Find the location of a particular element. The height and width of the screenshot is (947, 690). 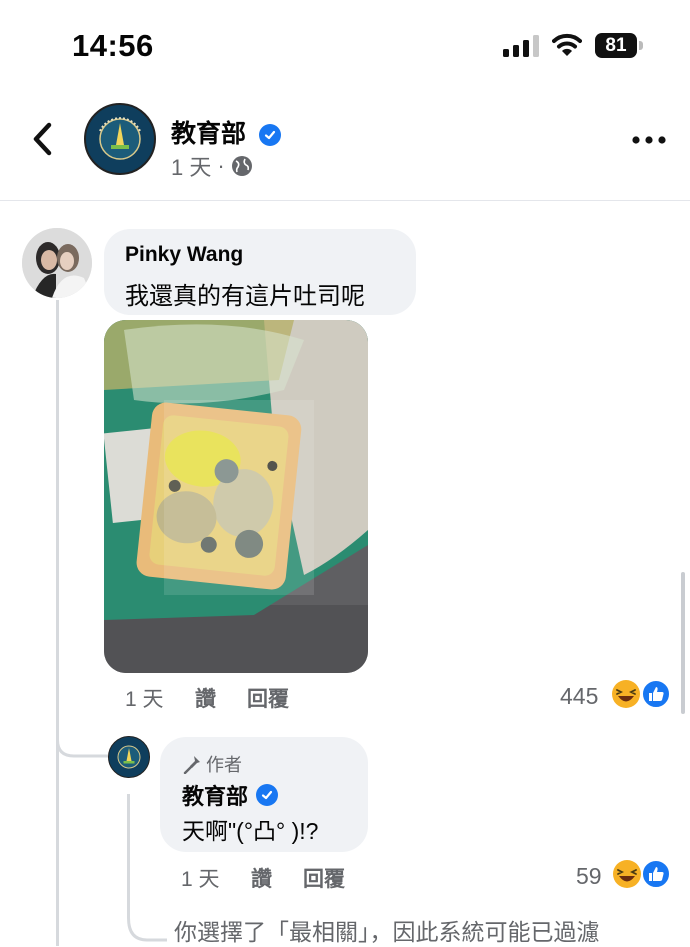

reply-author: 教育部 is located at coordinates (230, 795).